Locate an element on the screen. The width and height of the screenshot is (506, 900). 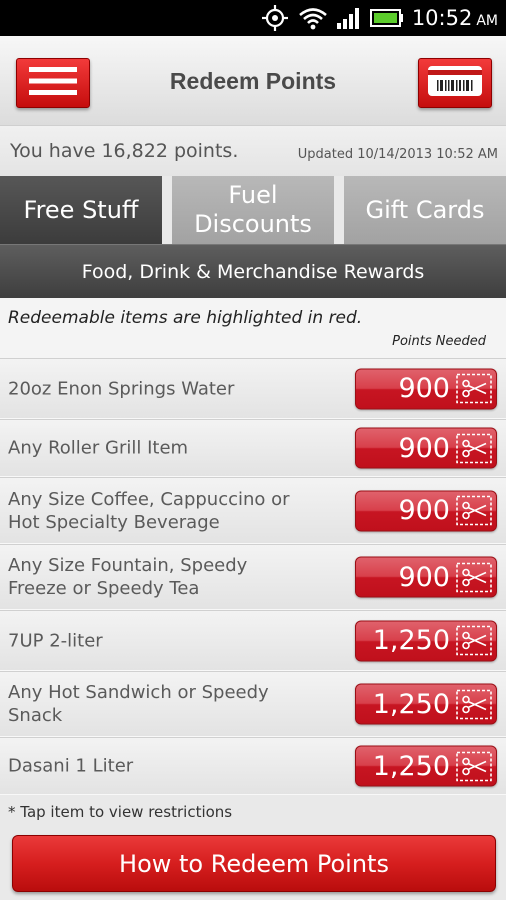
battery-icon is located at coordinates (386, 18).